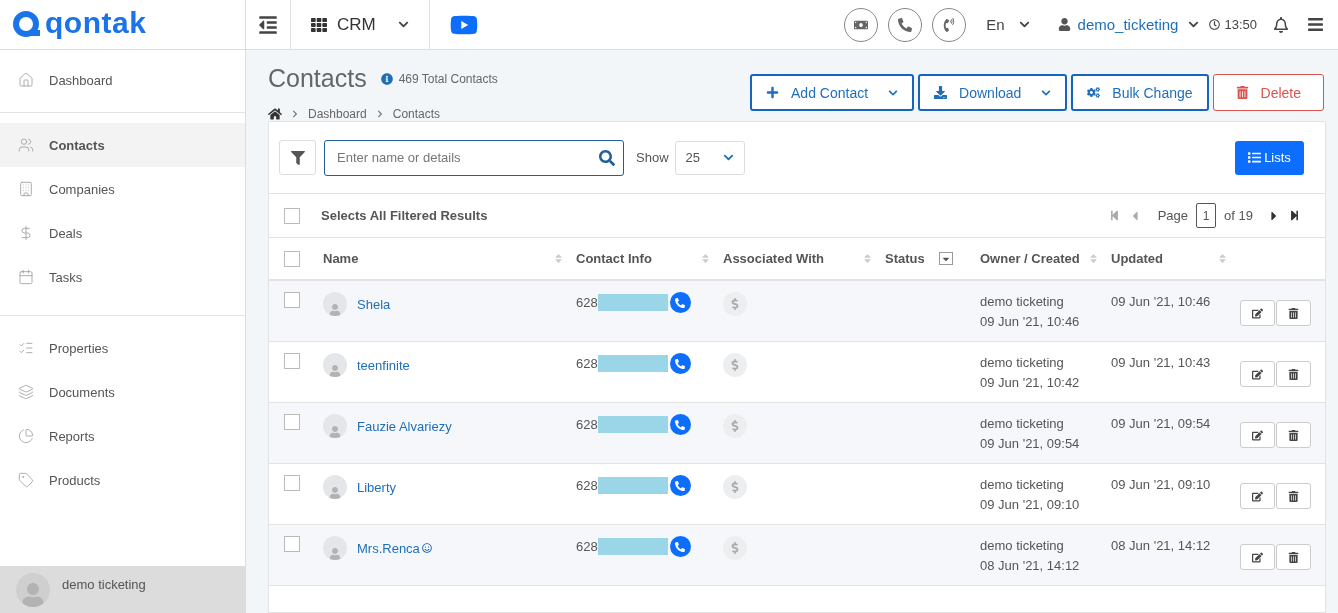  I want to click on column-header: Status, so click(905, 258).